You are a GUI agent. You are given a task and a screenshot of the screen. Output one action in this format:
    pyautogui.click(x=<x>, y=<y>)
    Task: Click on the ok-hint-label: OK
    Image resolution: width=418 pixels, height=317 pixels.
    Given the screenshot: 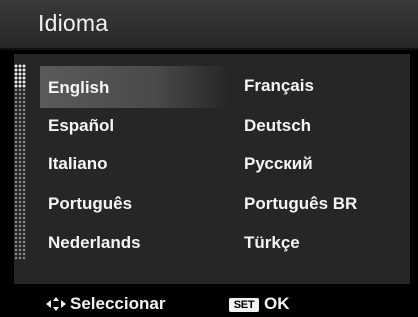 What is the action you would take?
    pyautogui.click(x=277, y=303)
    